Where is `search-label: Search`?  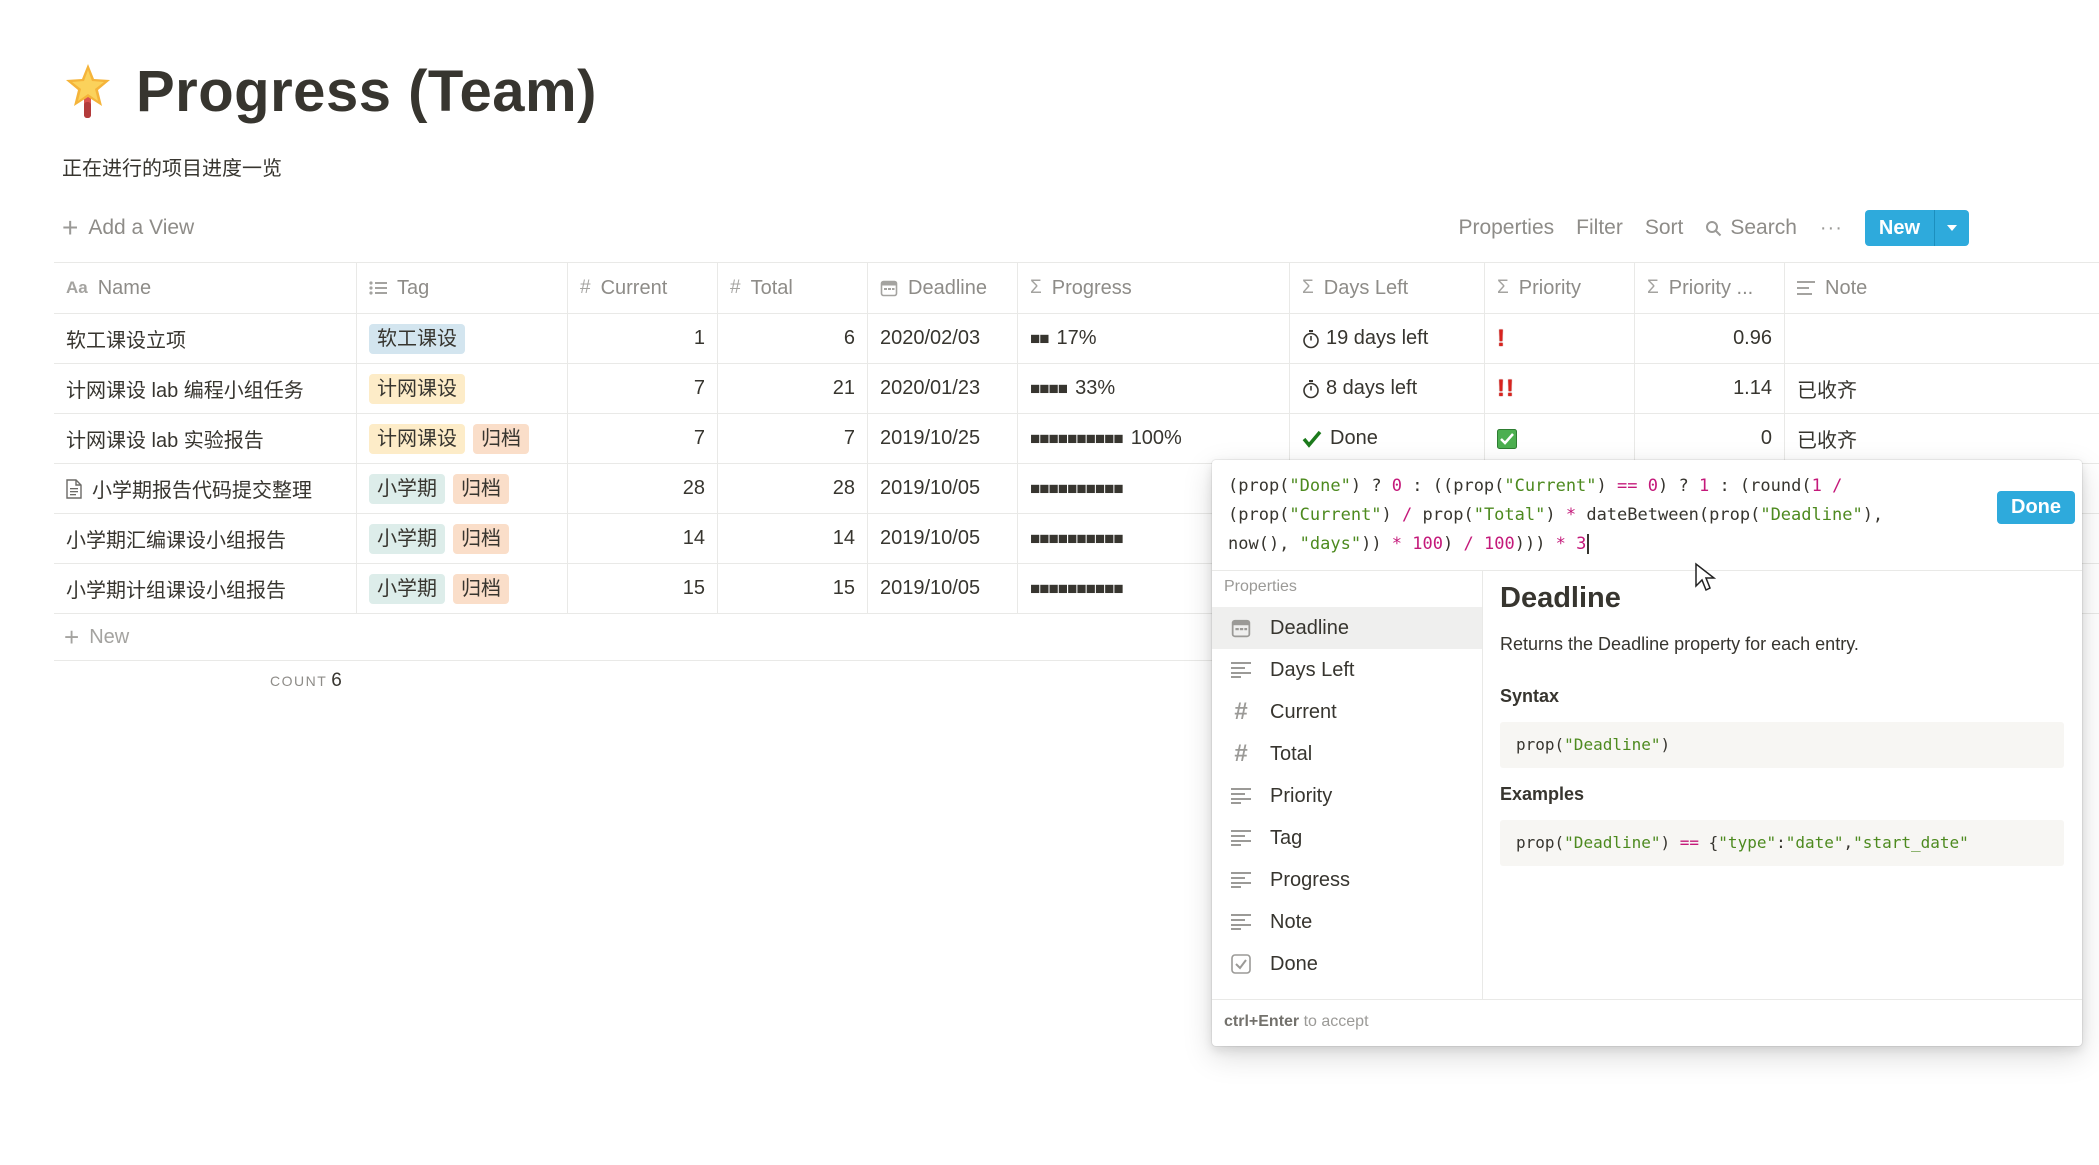 search-label: Search is located at coordinates (1763, 227).